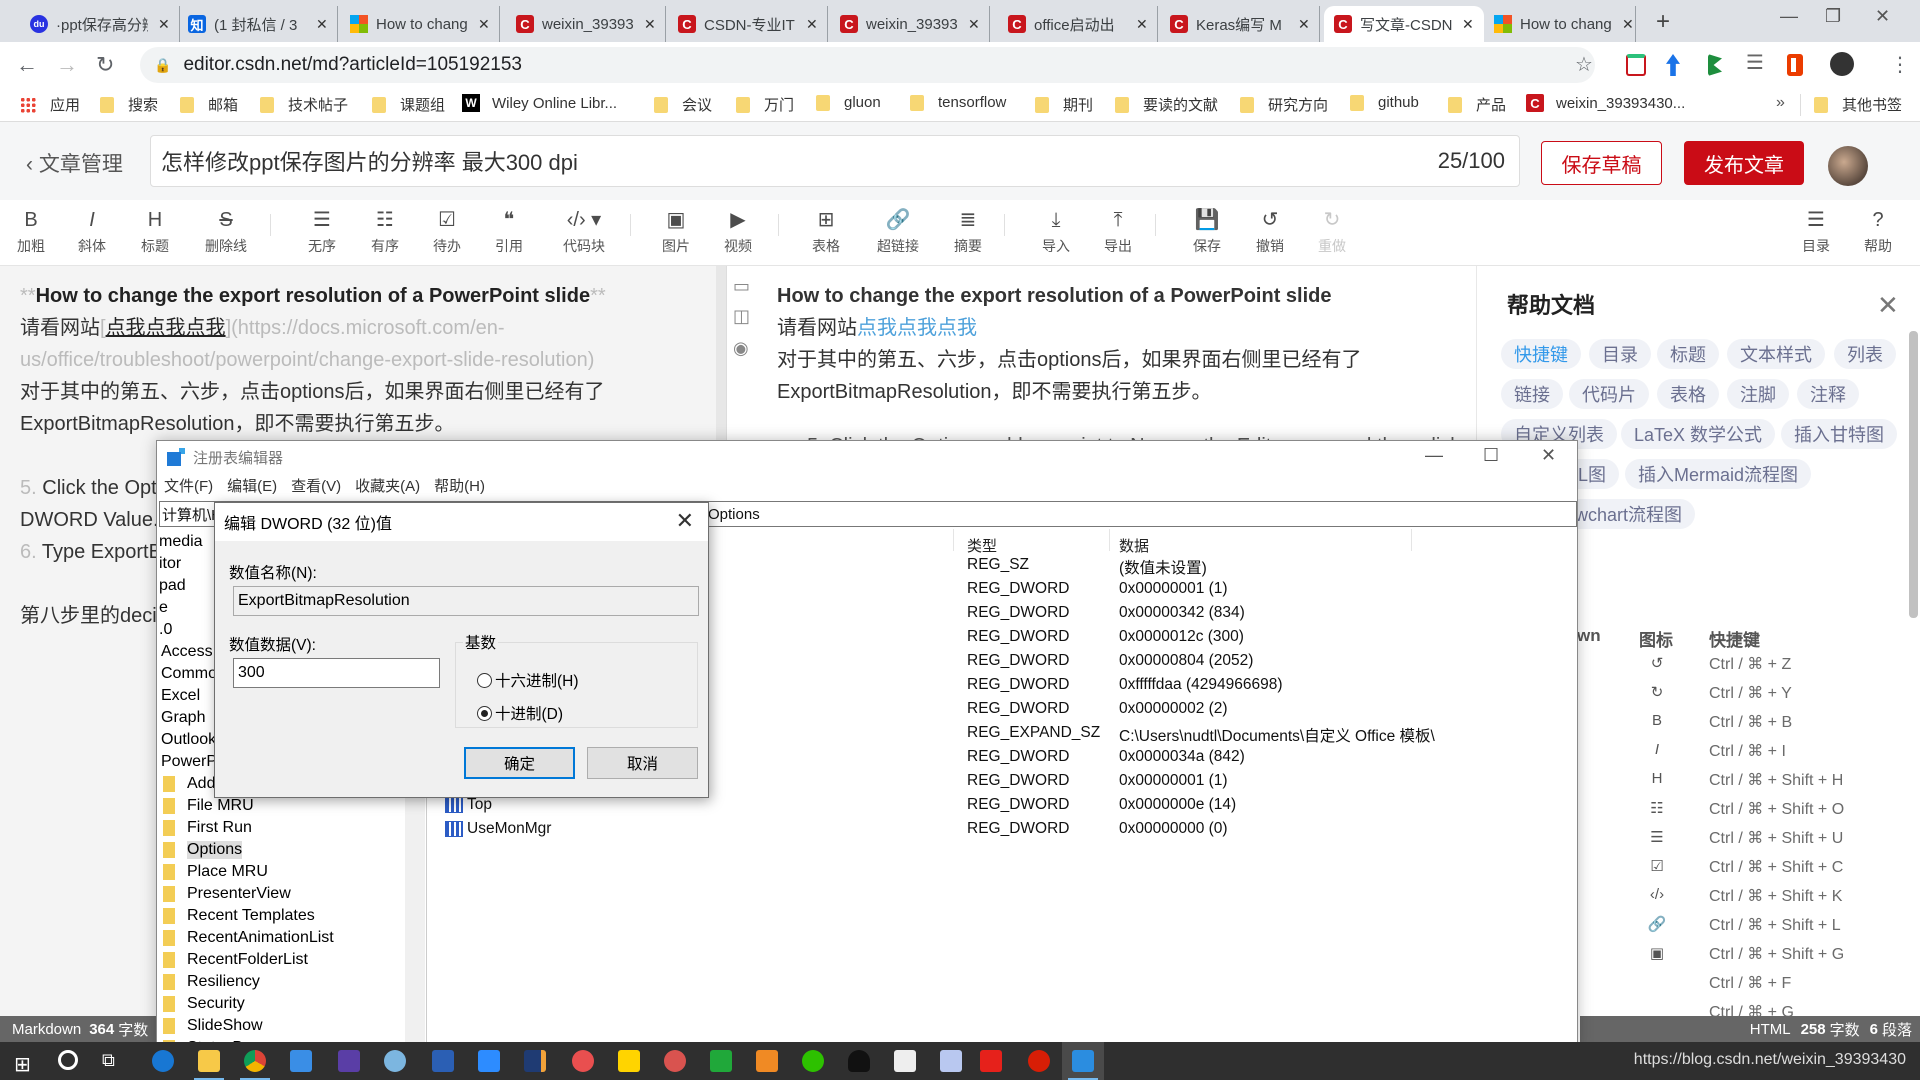 This screenshot has height=1080, width=1920. I want to click on preview-link: 点我点我点我, so click(917, 328).